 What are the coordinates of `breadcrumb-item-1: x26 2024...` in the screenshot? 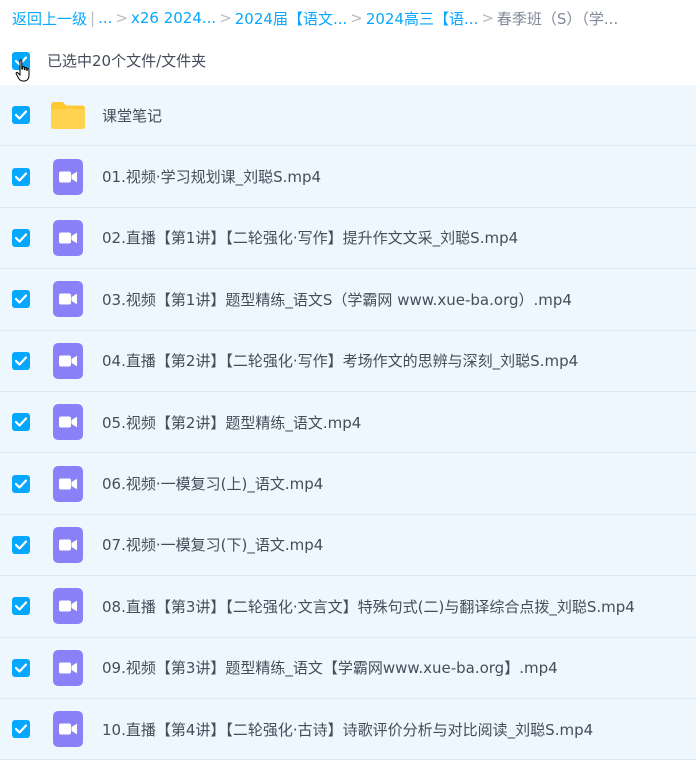 It's located at (173, 18).